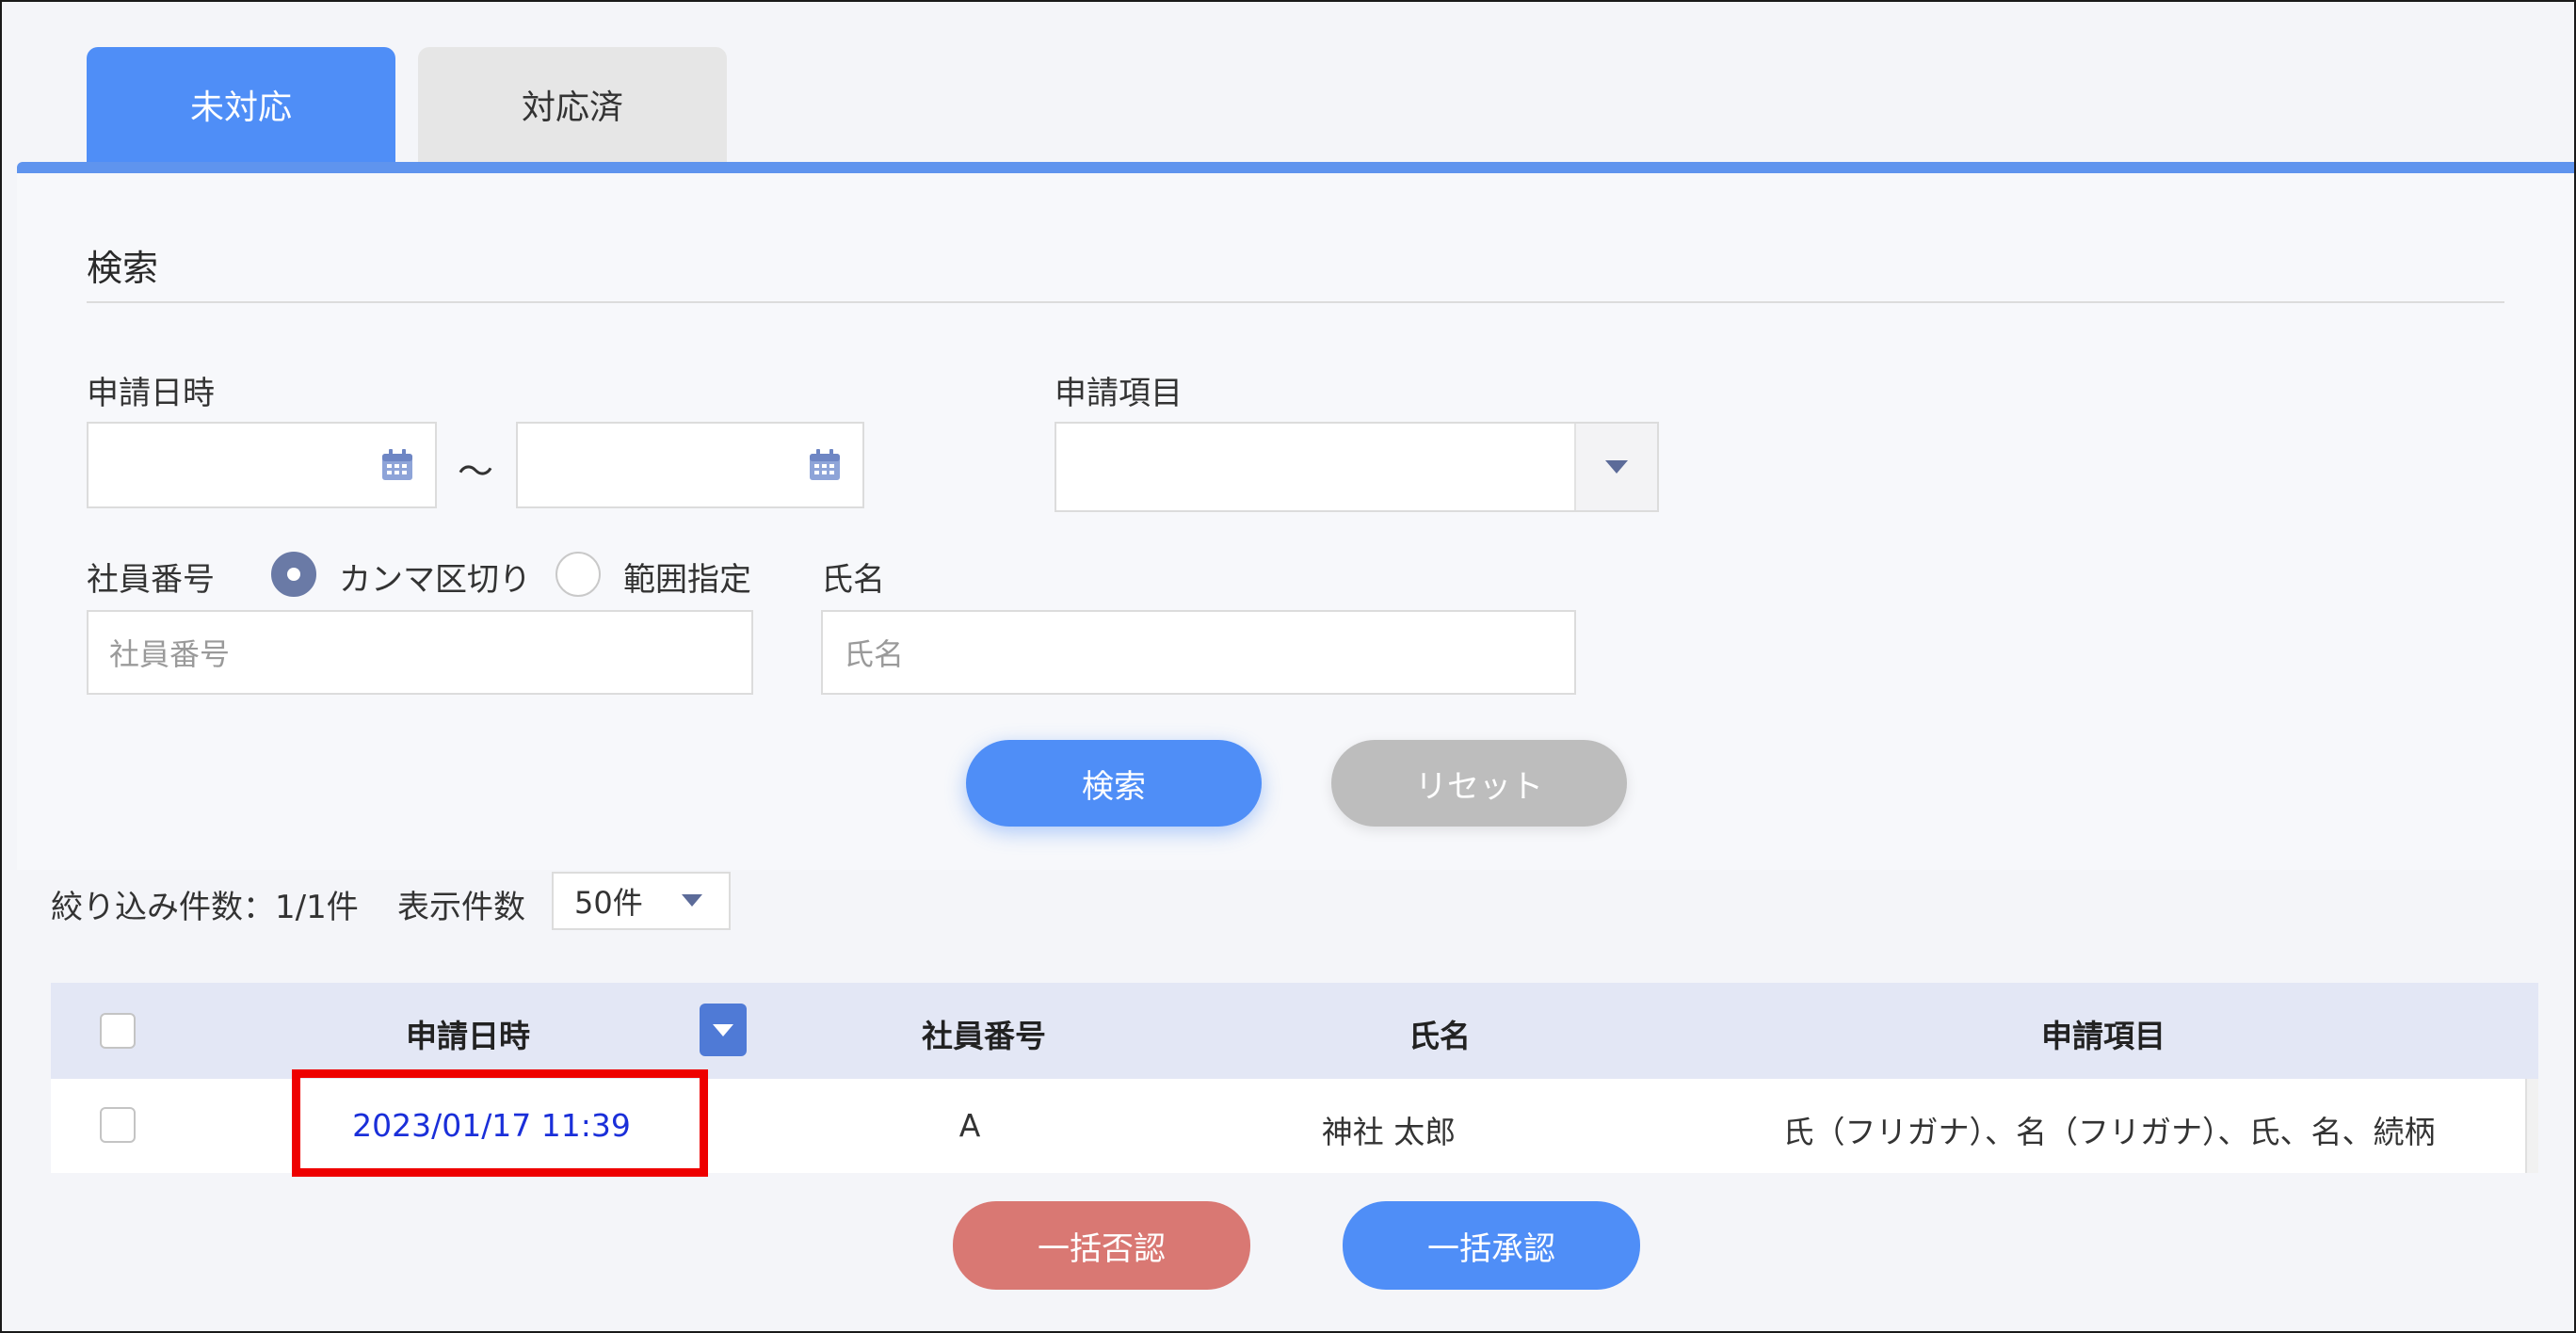 This screenshot has width=2576, height=1333. I want to click on tab-underline, so click(1295, 167).